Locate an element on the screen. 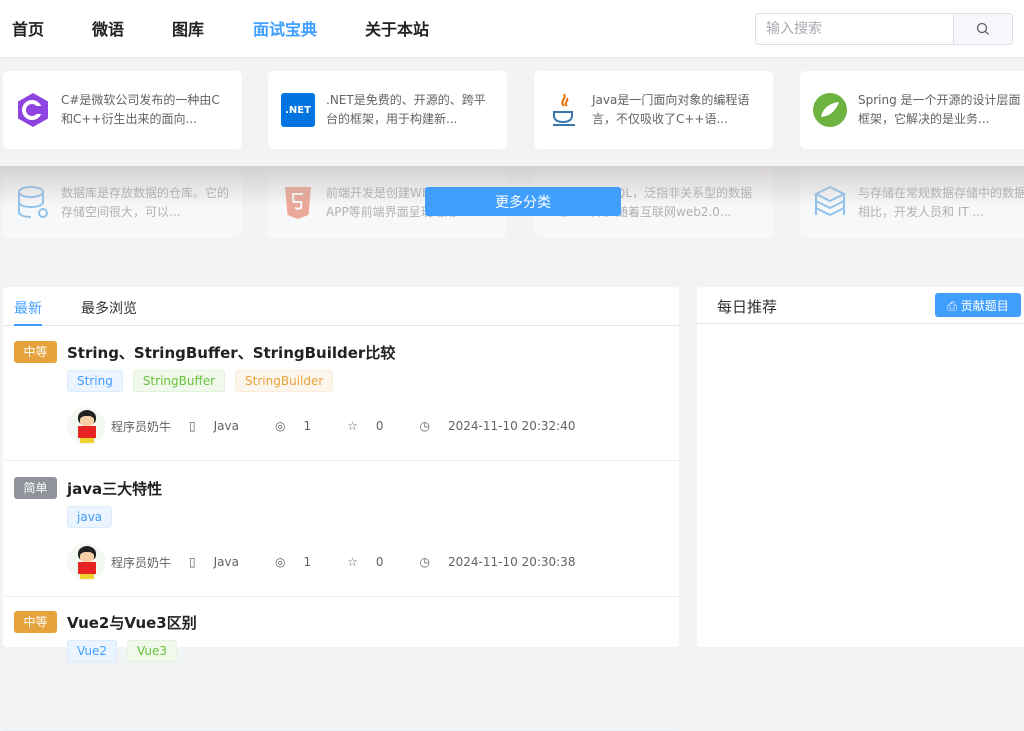  difficulty-badge: 简单 is located at coordinates (35, 488).